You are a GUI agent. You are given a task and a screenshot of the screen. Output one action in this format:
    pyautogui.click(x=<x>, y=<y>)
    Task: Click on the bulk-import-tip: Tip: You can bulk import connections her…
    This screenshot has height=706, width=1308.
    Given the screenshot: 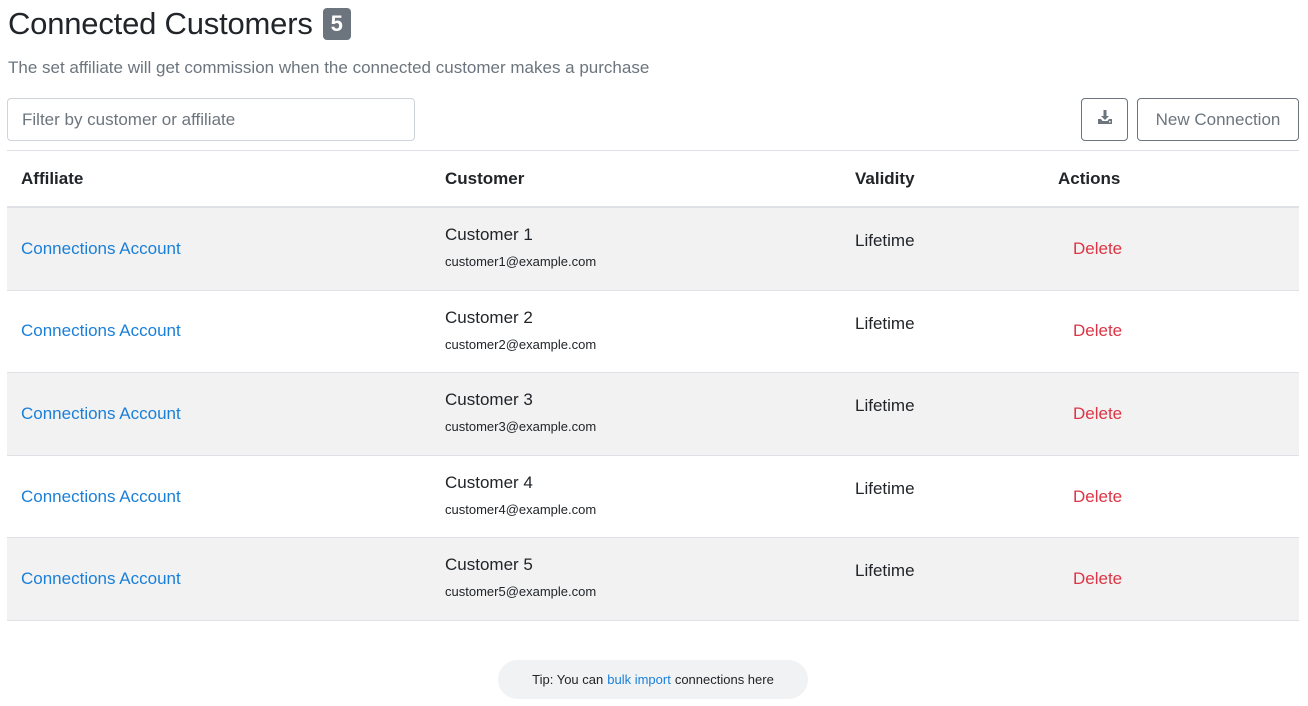 What is the action you would take?
    pyautogui.click(x=653, y=679)
    